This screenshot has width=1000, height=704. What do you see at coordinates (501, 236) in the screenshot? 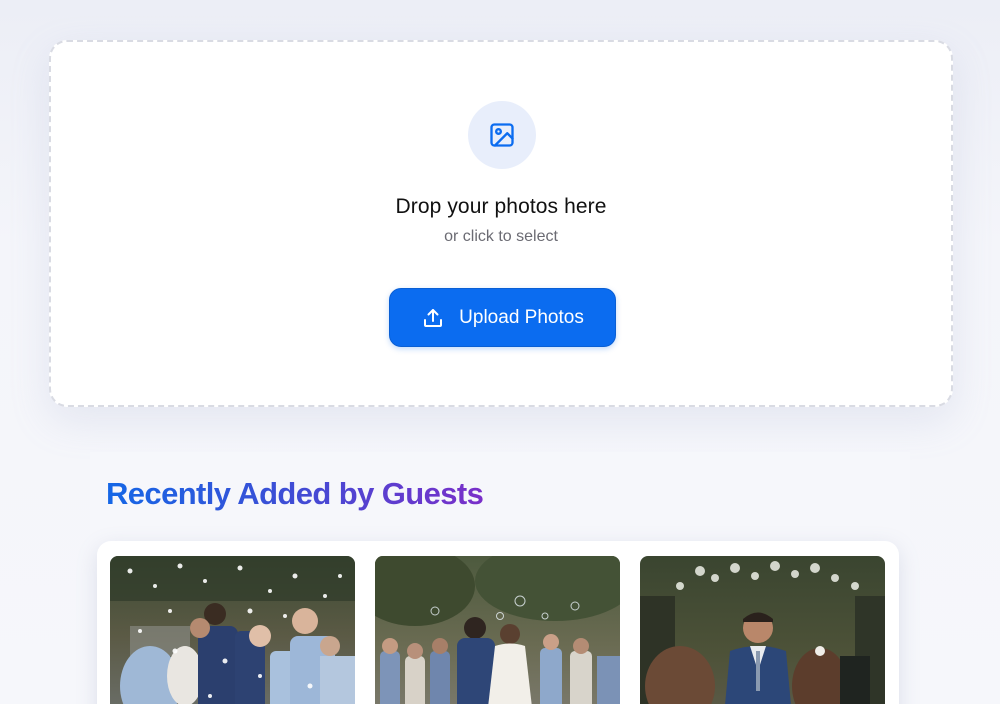
I see `dropzone-subtitle: or click to select` at bounding box center [501, 236].